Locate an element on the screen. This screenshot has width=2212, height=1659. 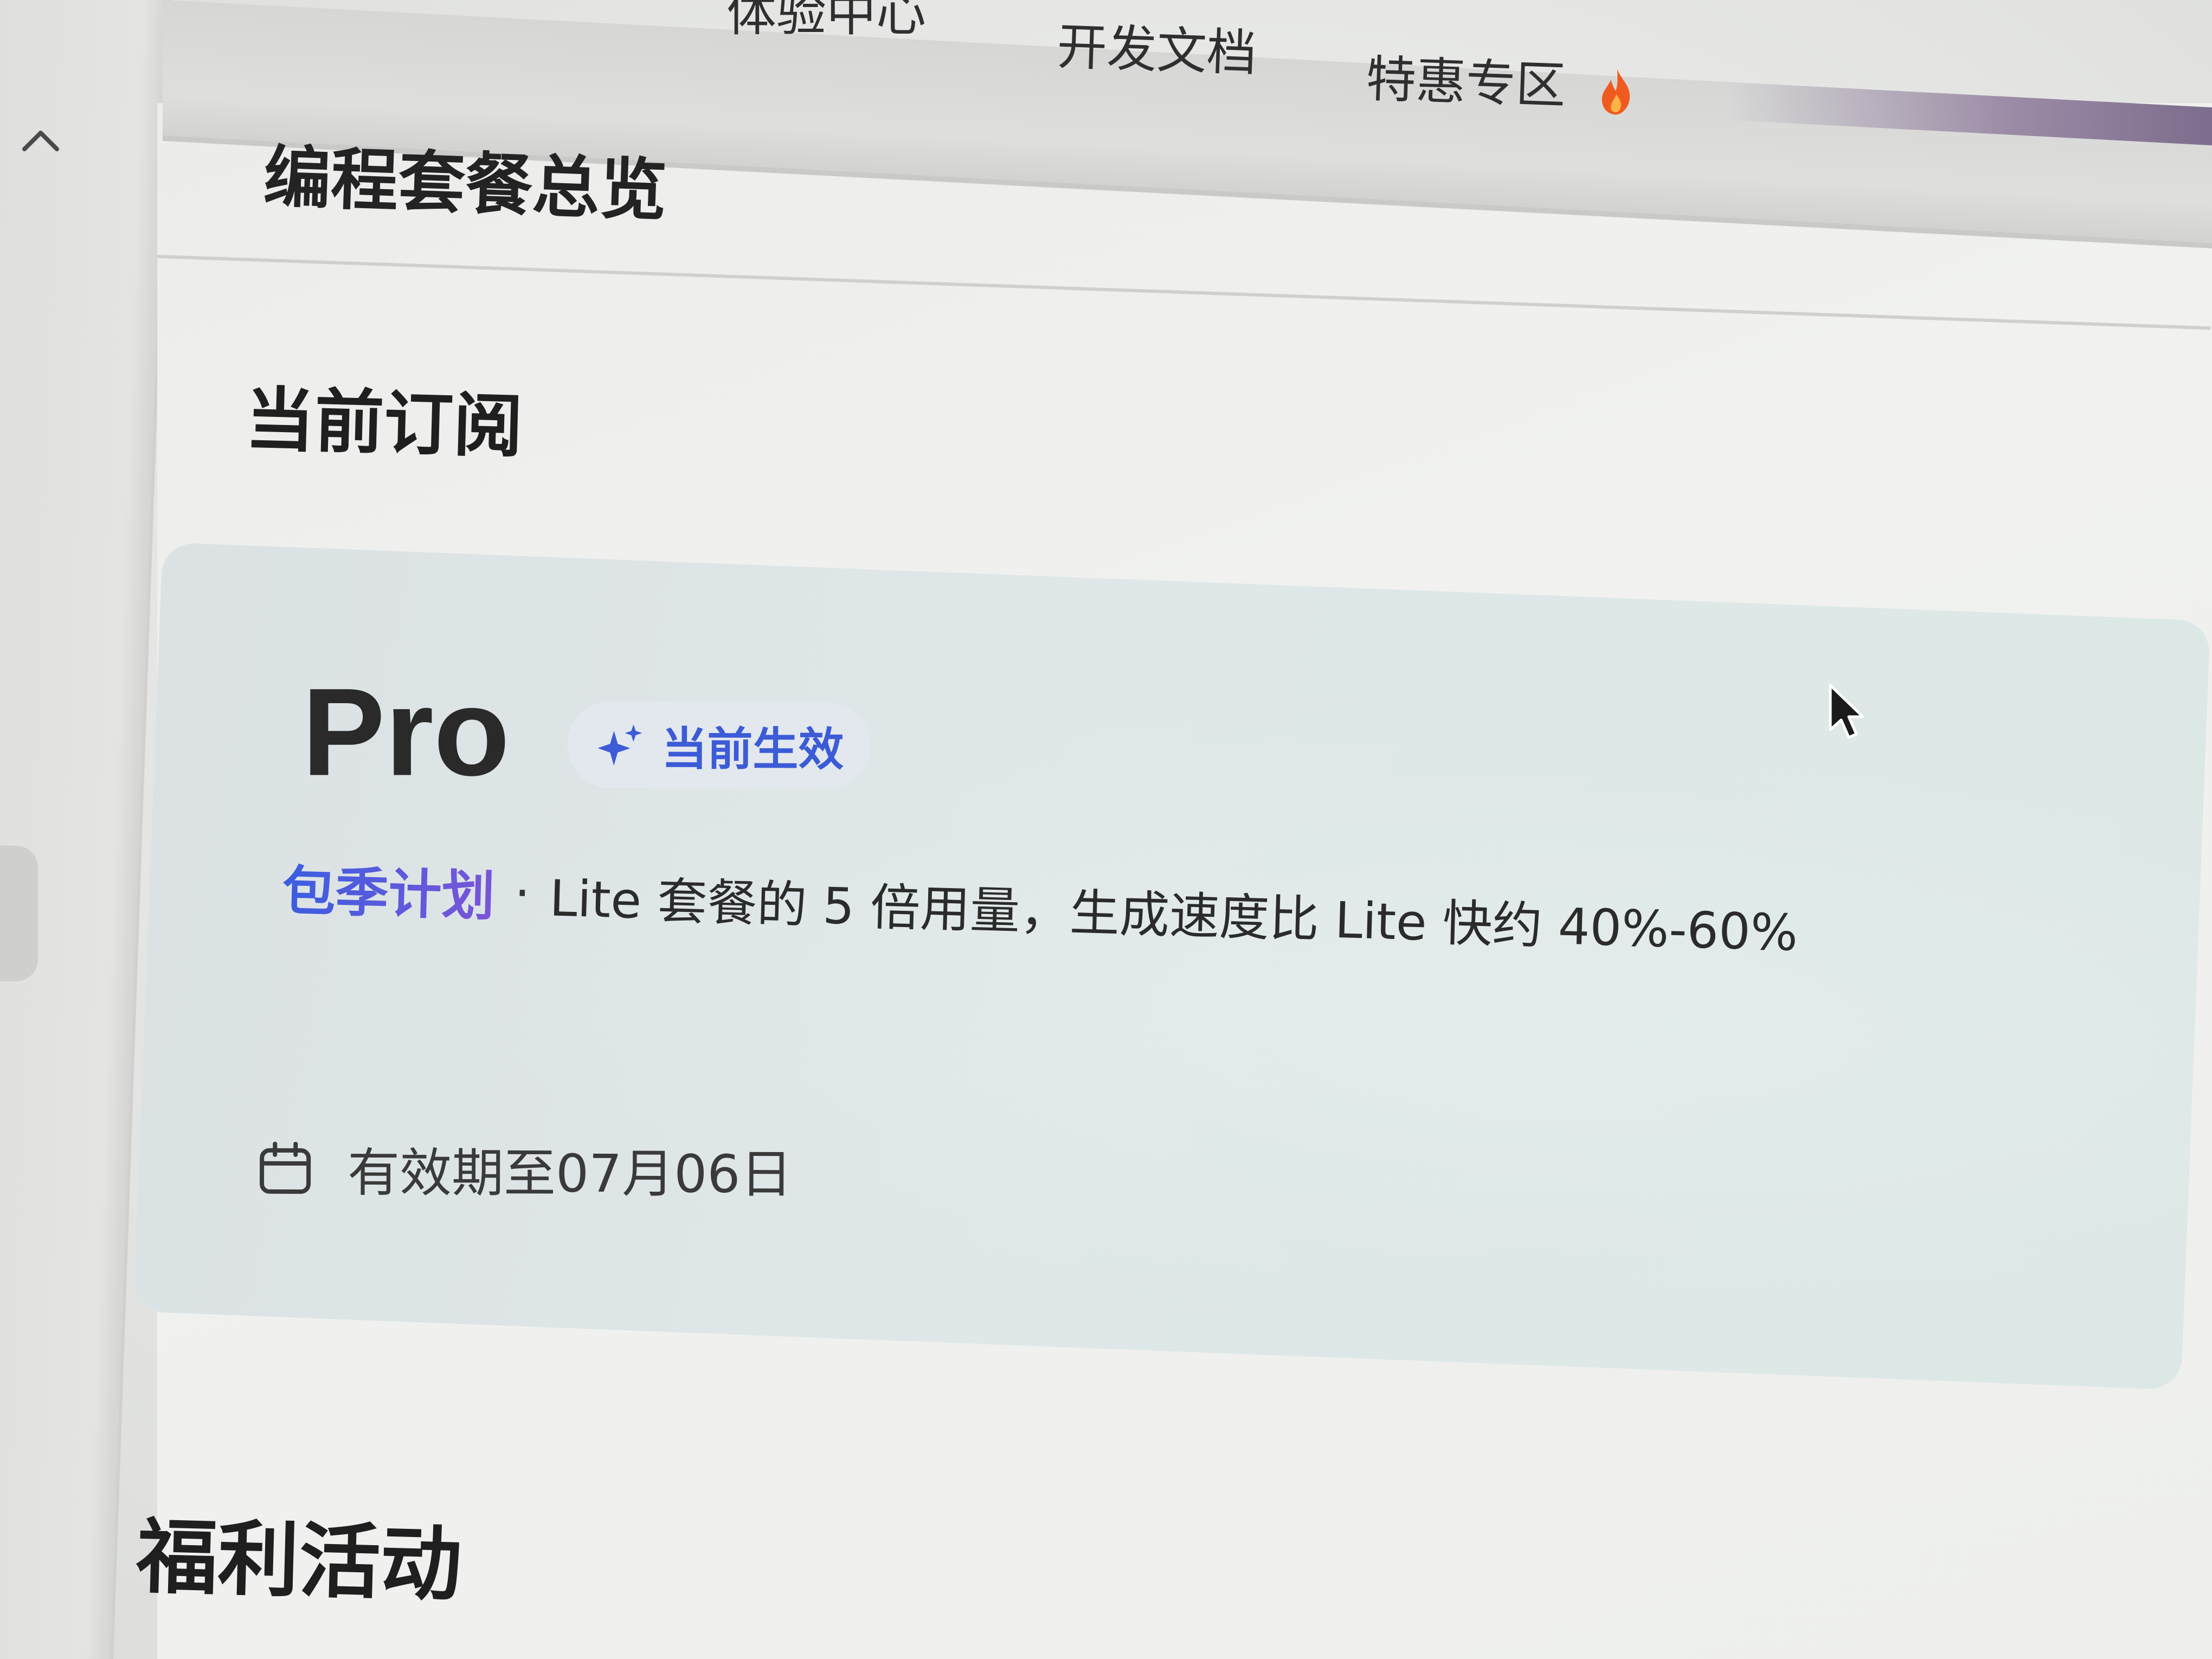
expiry-row: 有效期至07月06日 is located at coordinates (524, 1168).